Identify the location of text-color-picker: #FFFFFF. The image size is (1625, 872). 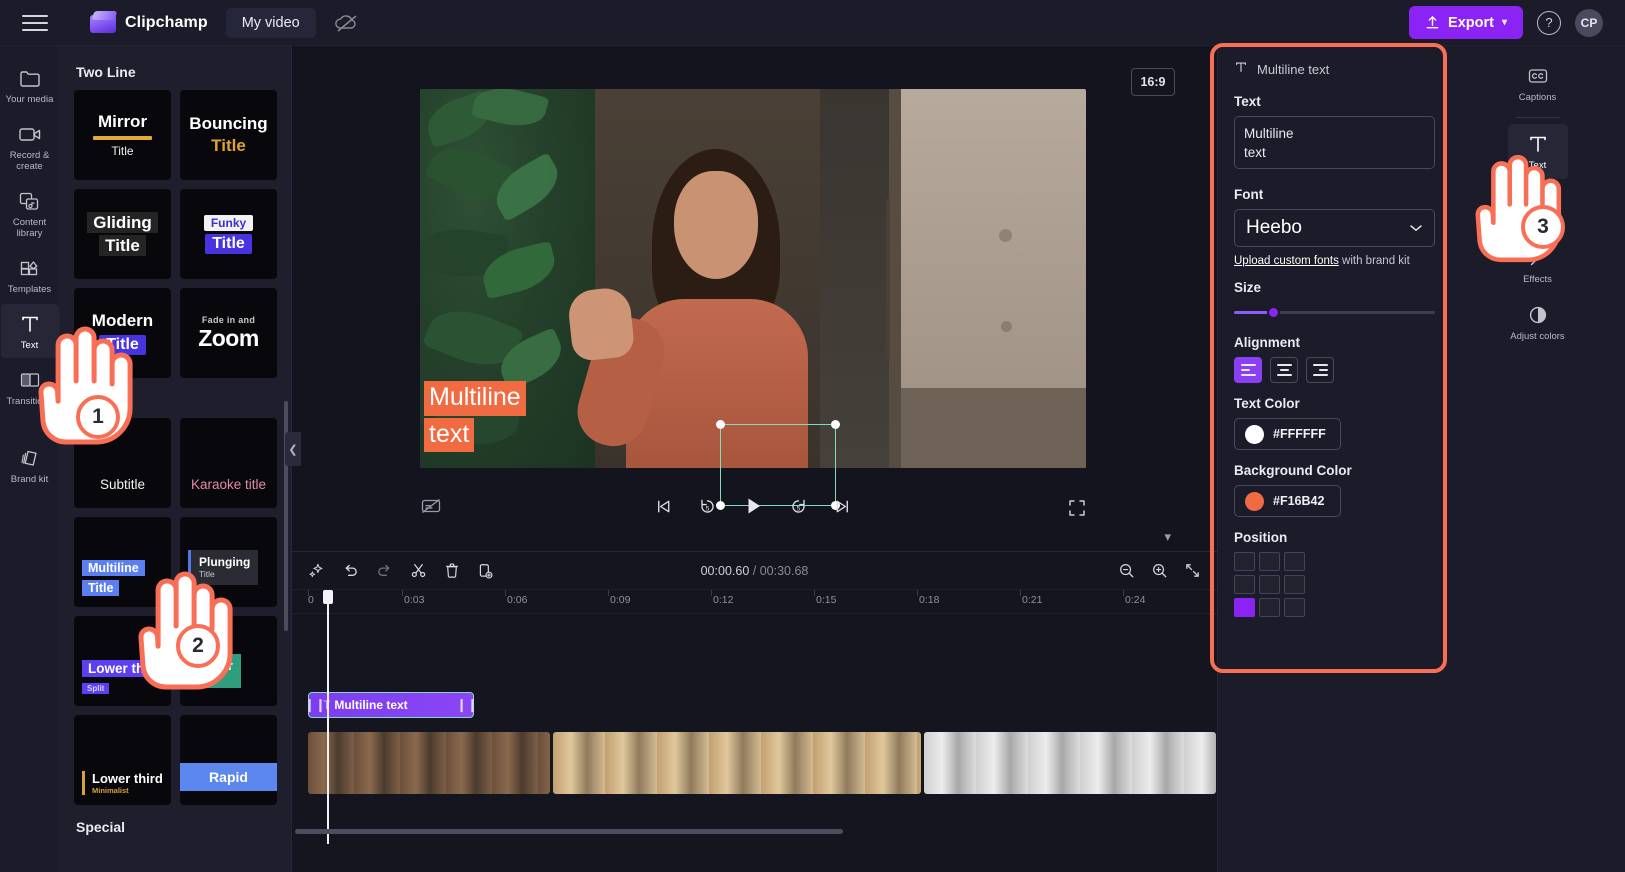
(1287, 434).